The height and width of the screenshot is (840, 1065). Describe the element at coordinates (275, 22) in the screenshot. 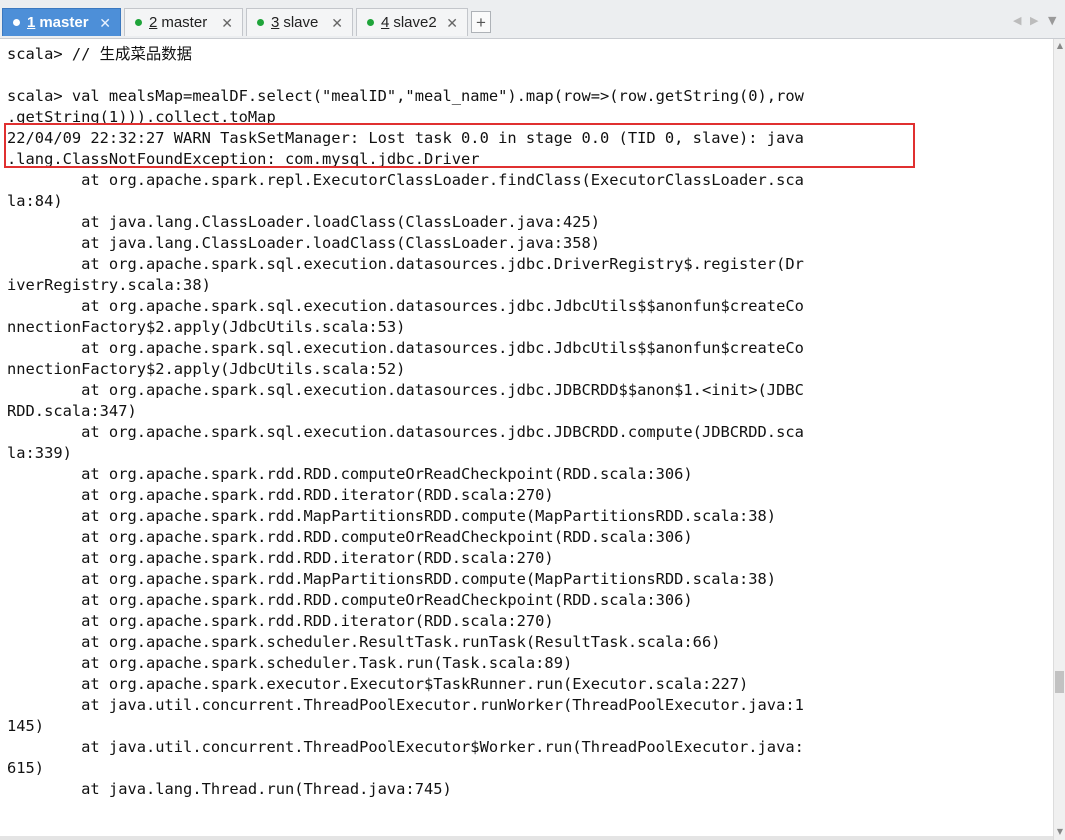

I see `tab-number: 3` at that location.